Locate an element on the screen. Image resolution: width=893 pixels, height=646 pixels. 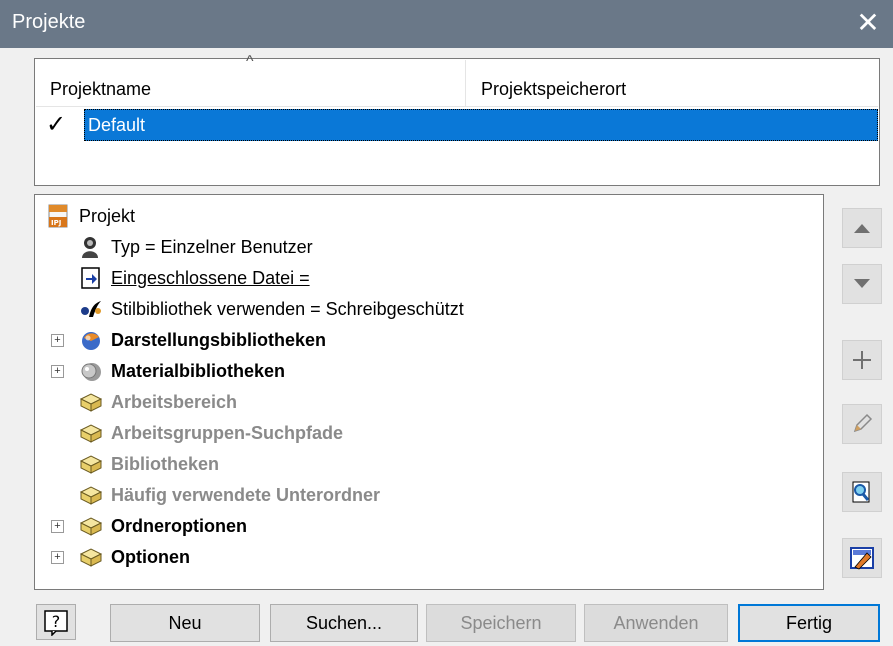
close-icon: ✕ is located at coordinates (868, 23).